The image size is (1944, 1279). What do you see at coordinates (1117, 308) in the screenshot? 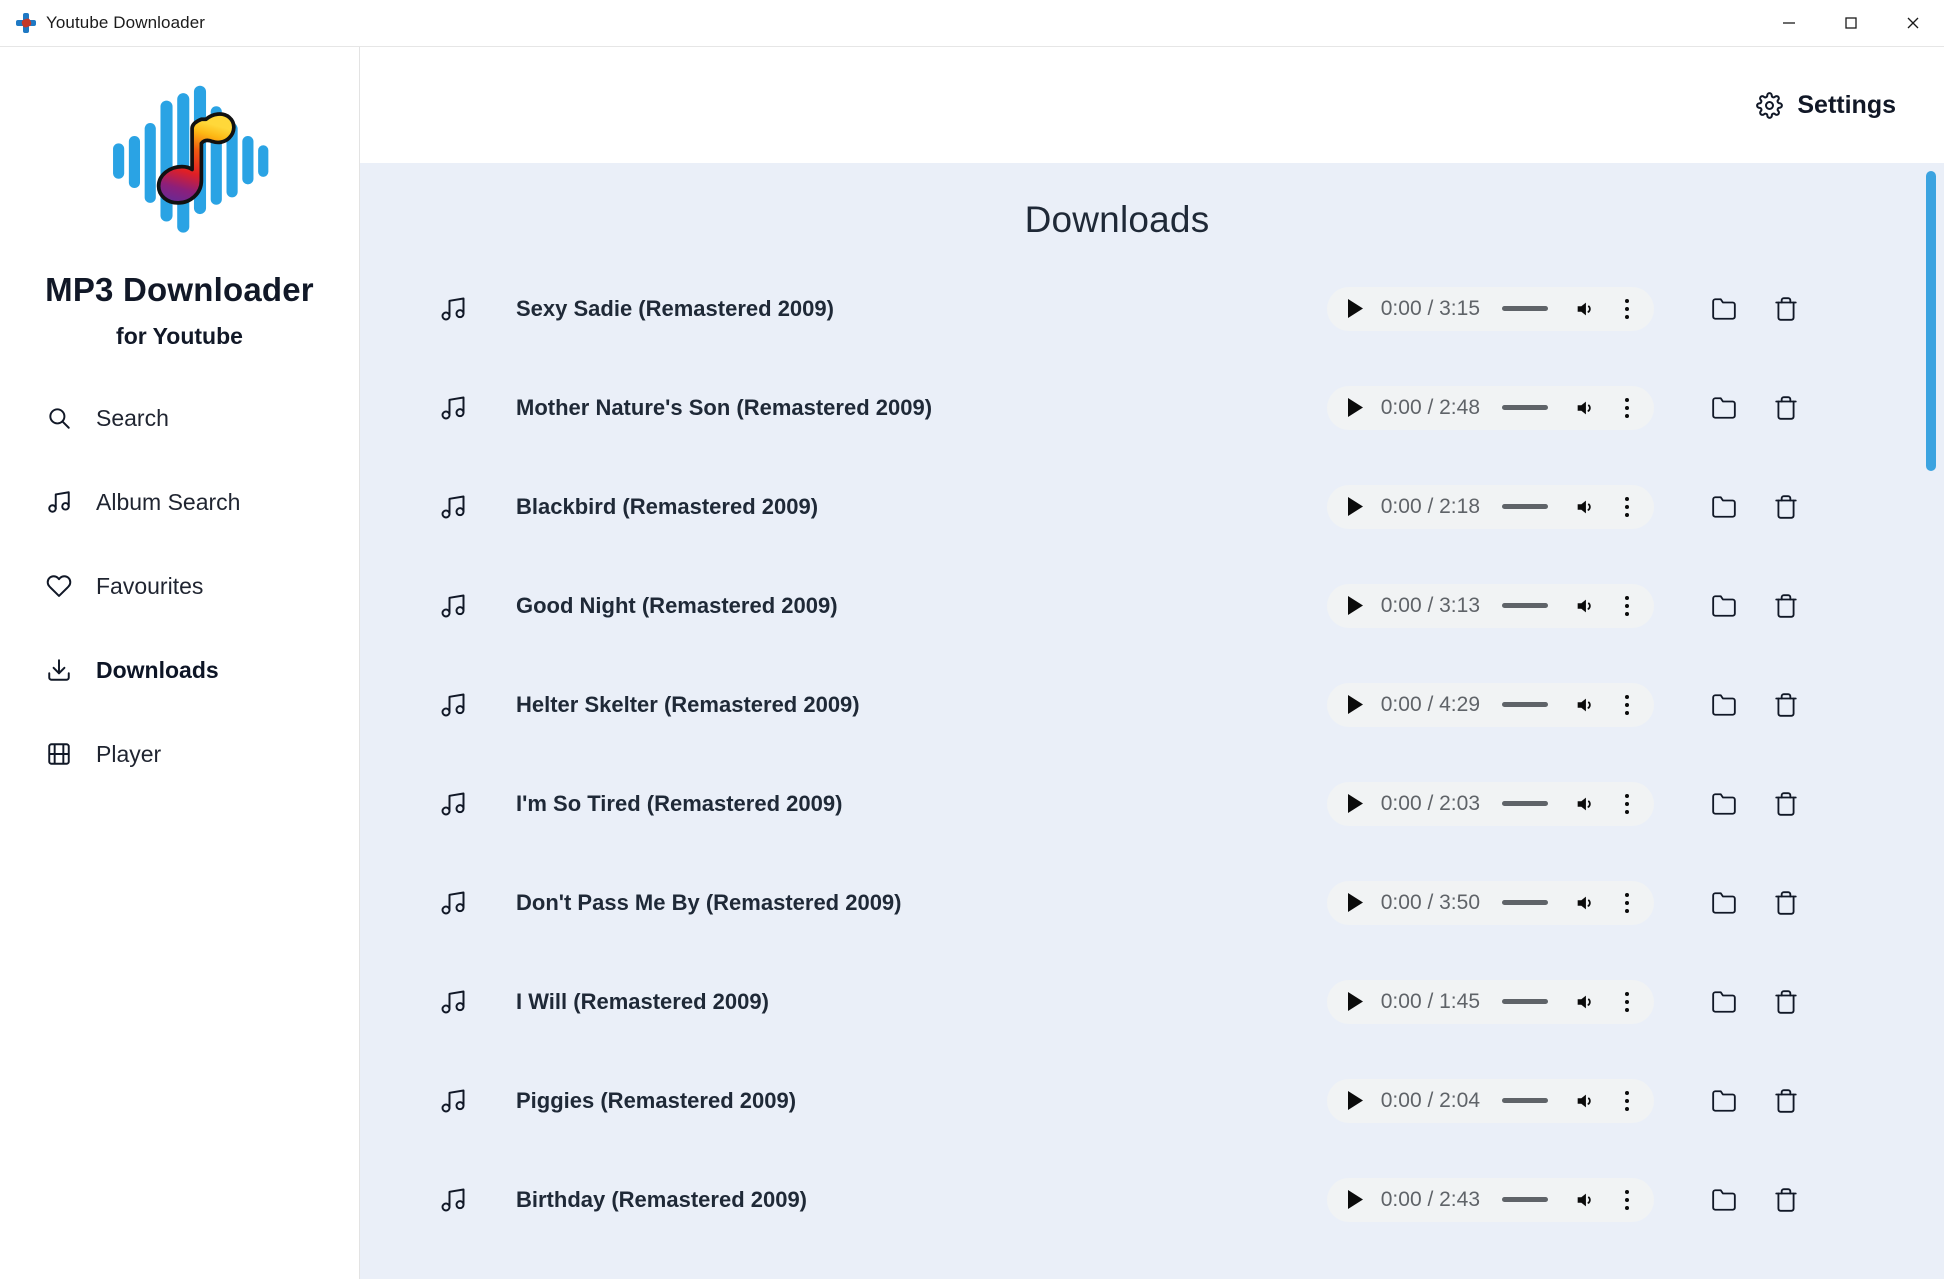
I see `table-row: Sexy Sadie (Remastered 2009) 0:00 / 3:15` at bounding box center [1117, 308].